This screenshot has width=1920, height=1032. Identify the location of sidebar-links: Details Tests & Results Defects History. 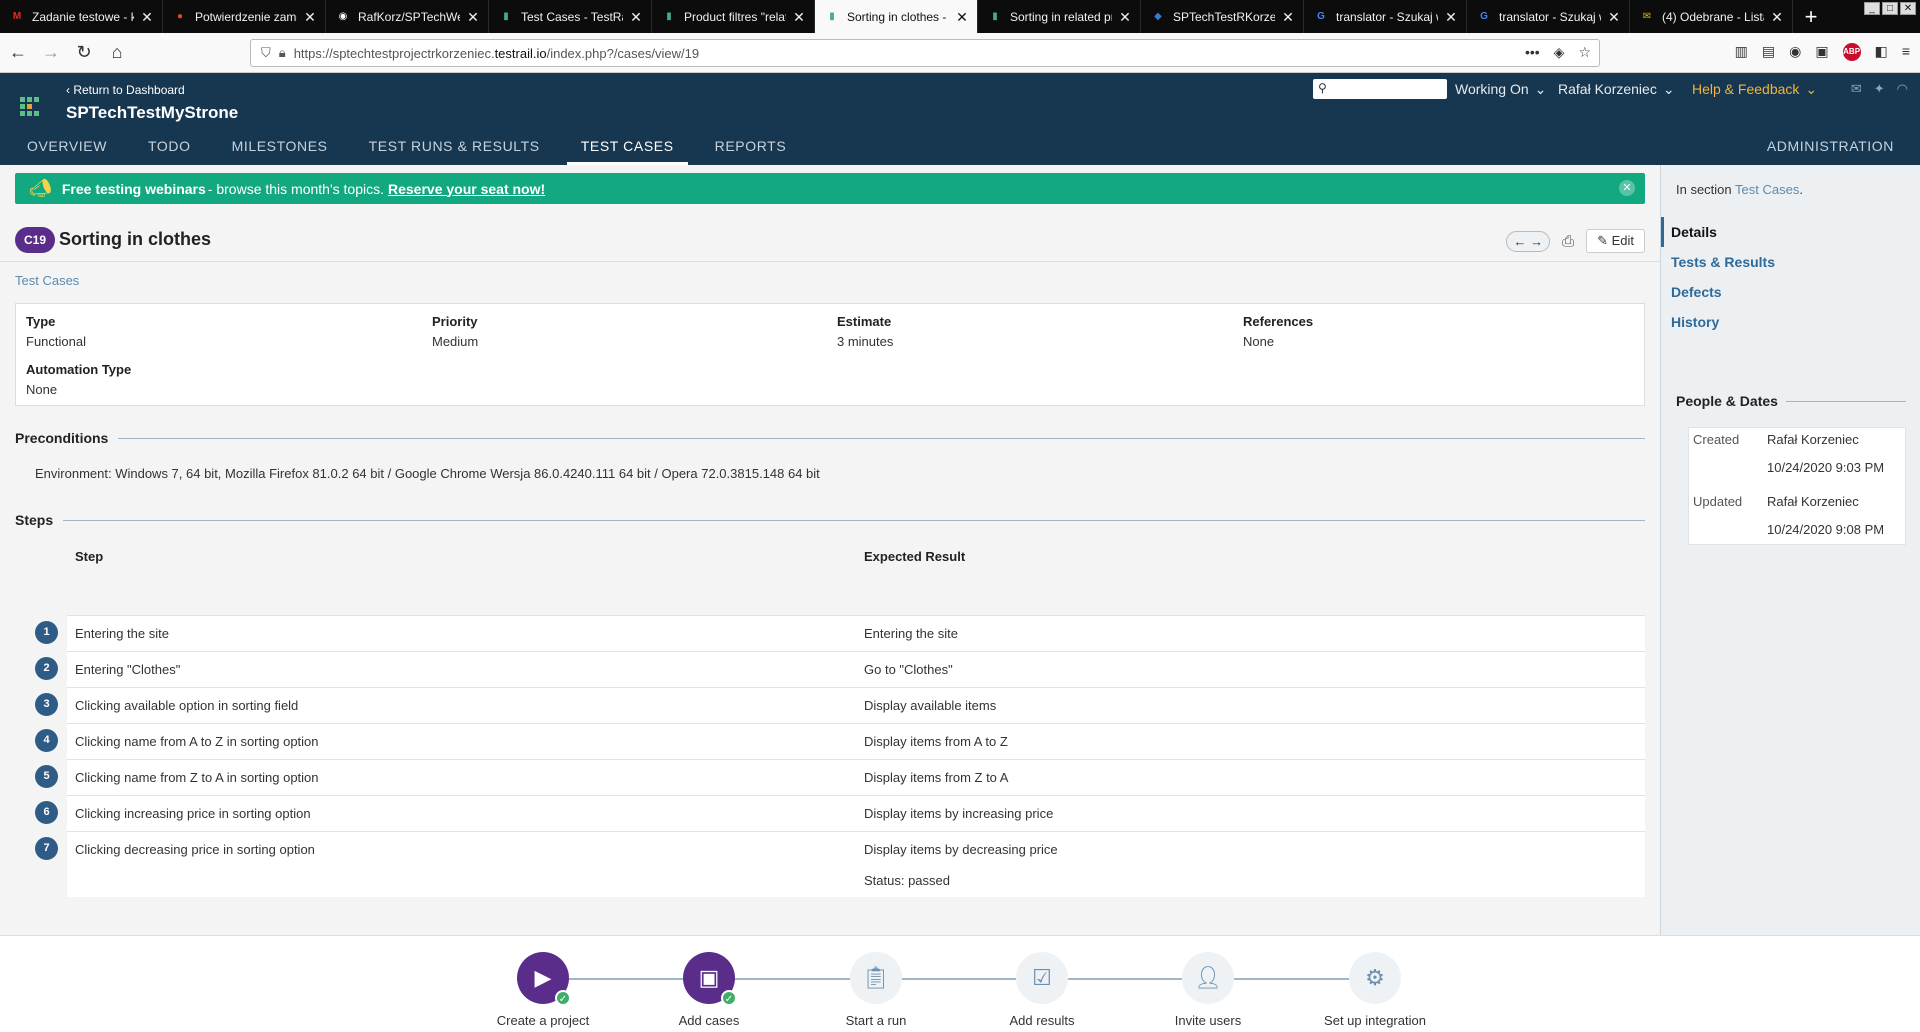
(1790, 277).